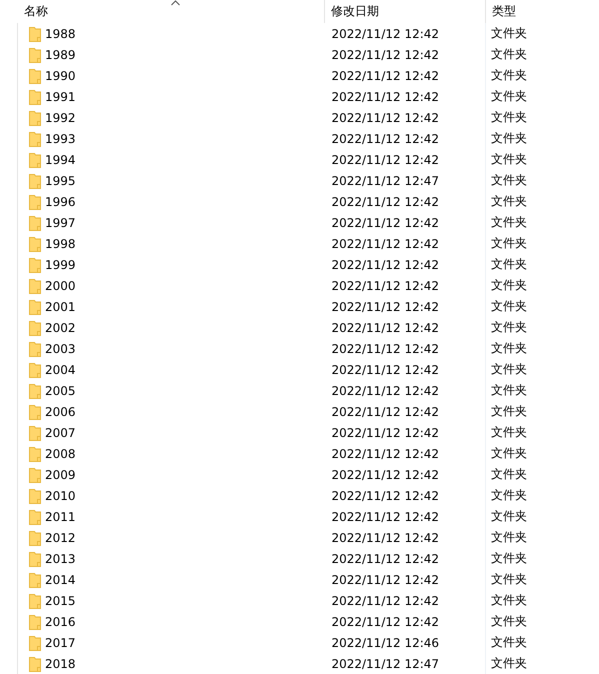 The image size is (599, 674). What do you see at coordinates (60, 201) in the screenshot?
I see `folder-name: 1996` at bounding box center [60, 201].